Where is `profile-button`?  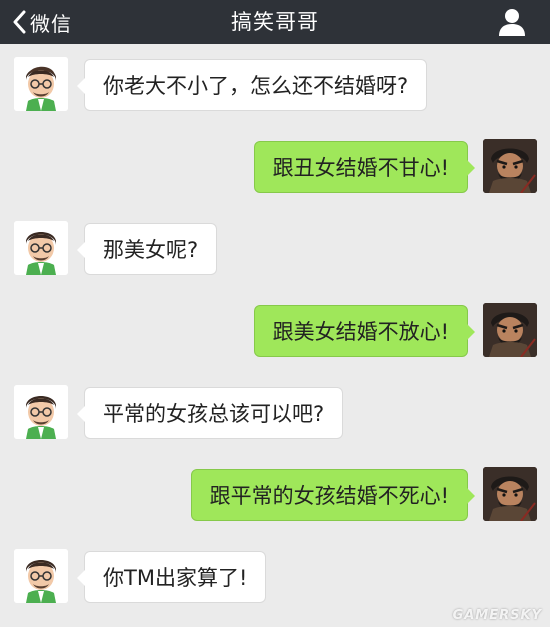 profile-button is located at coordinates (512, 22).